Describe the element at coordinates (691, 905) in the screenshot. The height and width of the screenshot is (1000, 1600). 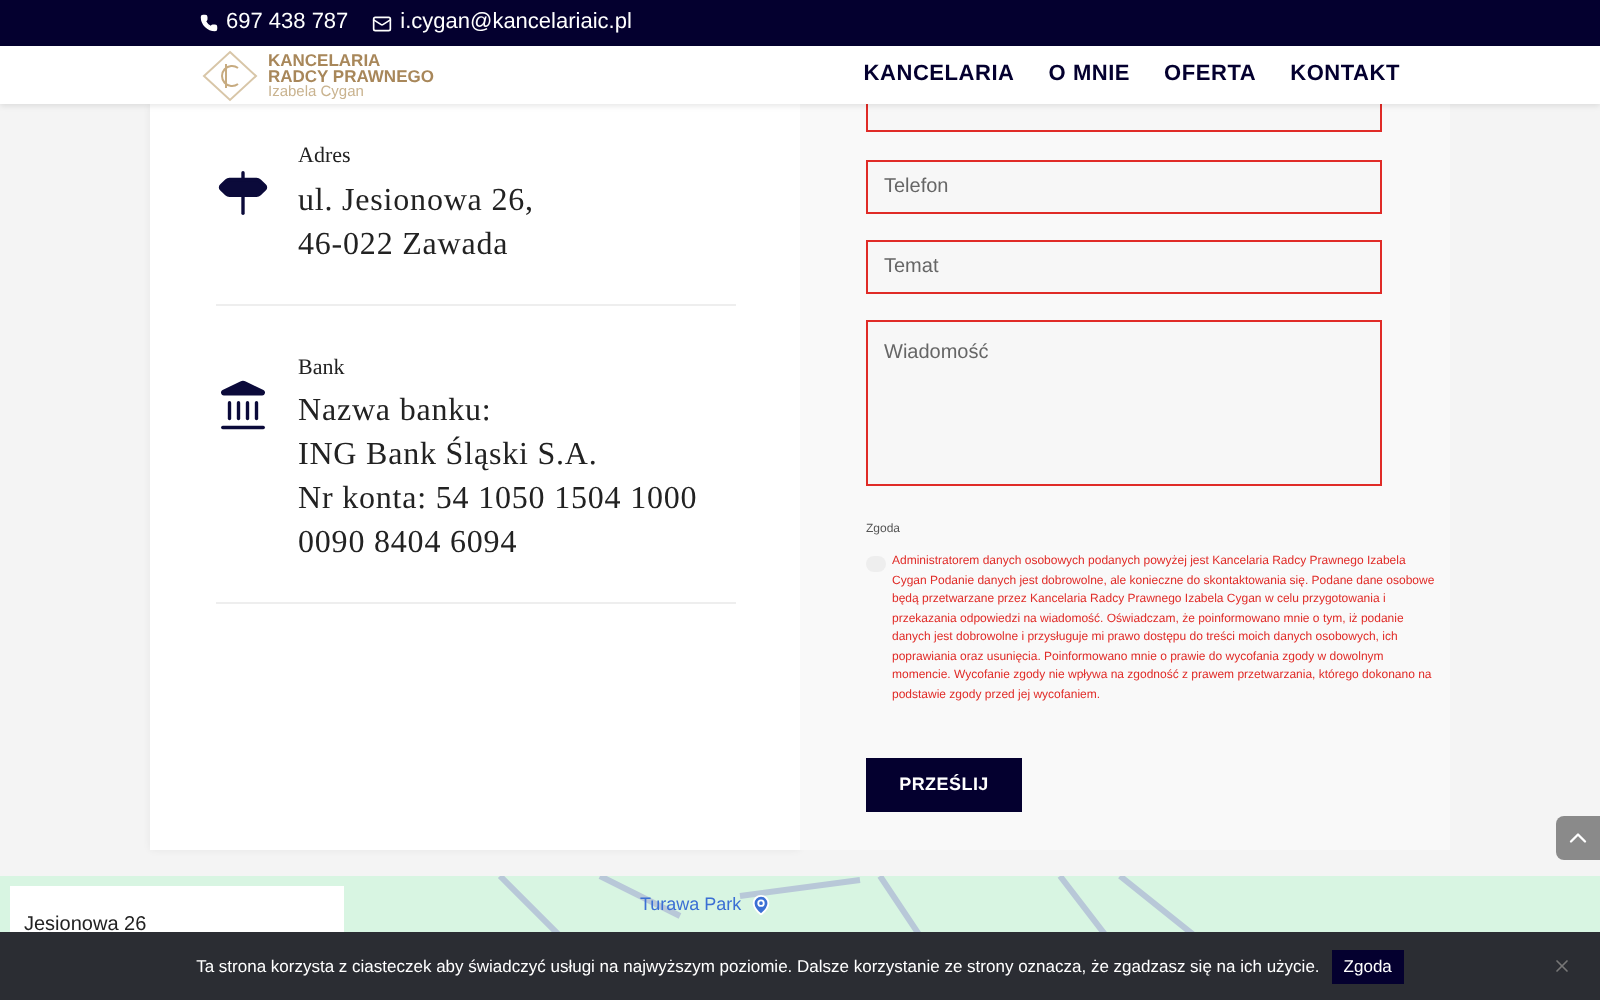
I see `map-poi-label: Turawa Park` at that location.